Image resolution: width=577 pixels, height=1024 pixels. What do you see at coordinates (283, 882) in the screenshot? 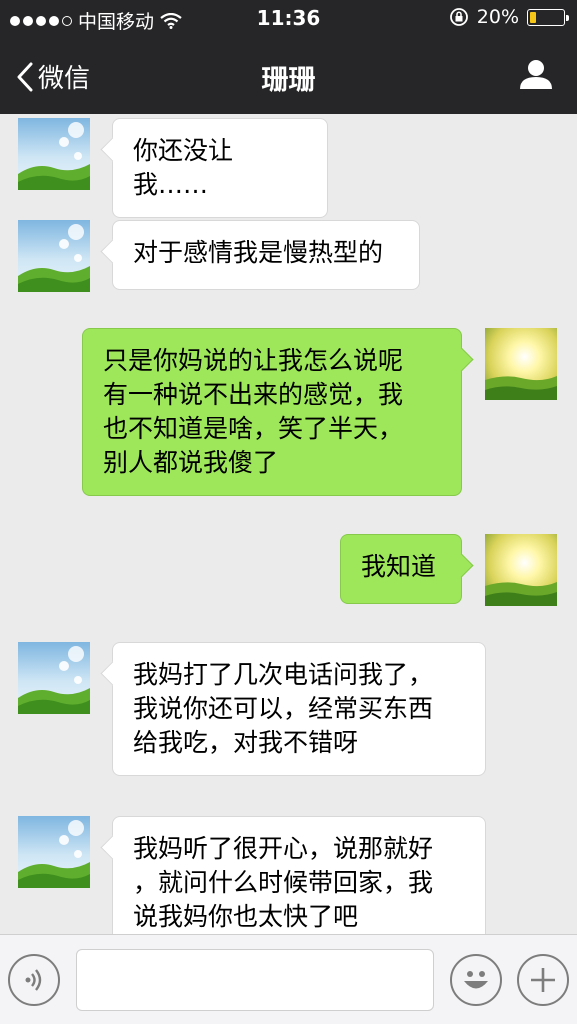
I see `message-text: 我妈听了很开心，说那就好 ，就问什么时候带回家，我 说我妈你也太快了吧` at bounding box center [283, 882].